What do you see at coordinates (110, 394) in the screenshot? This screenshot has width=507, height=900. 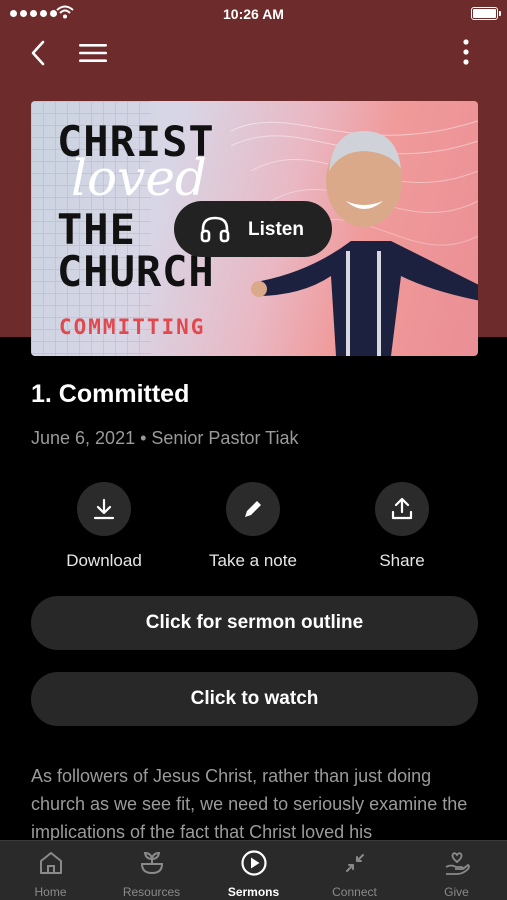 I see `sermon-title: 1. Committed` at bounding box center [110, 394].